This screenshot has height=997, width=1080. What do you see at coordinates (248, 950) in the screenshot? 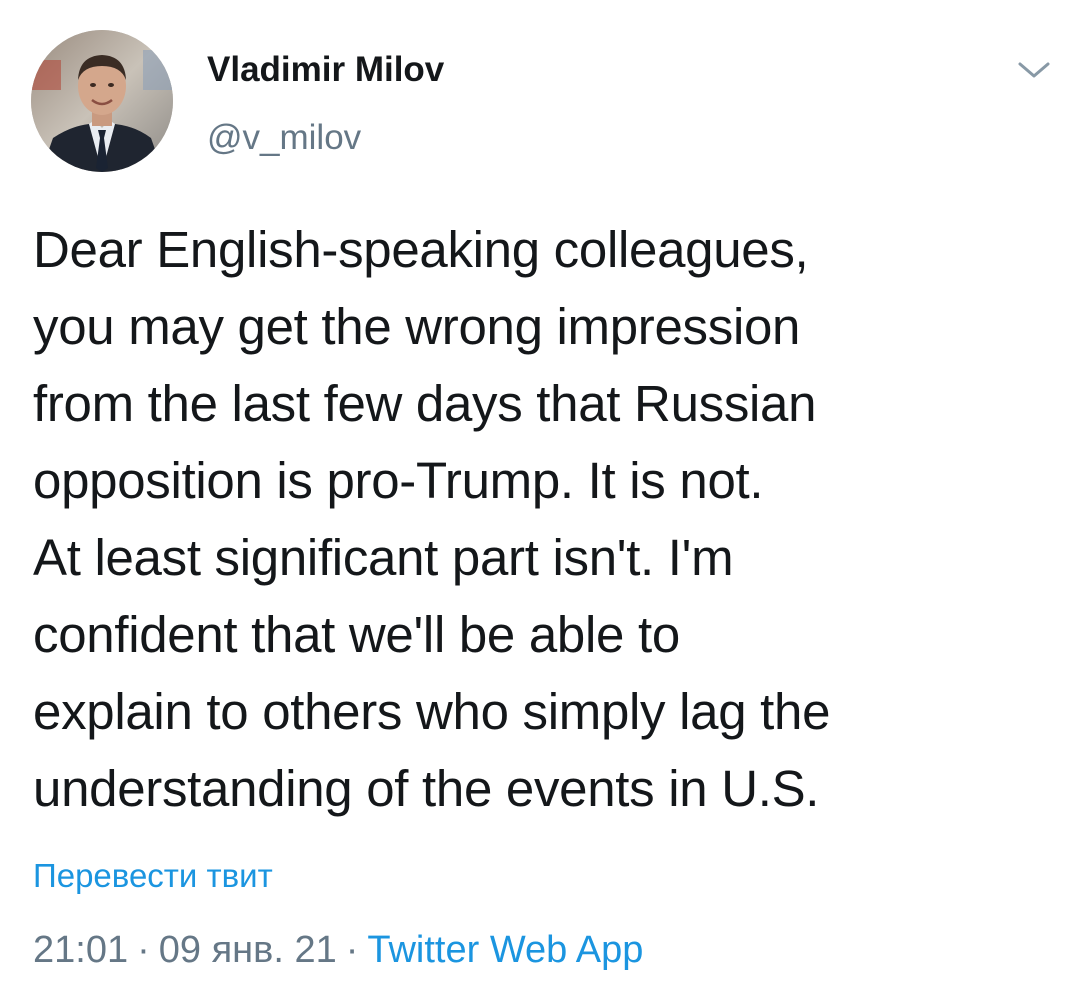
I see `tweet-date: 09 янв. 21` at bounding box center [248, 950].